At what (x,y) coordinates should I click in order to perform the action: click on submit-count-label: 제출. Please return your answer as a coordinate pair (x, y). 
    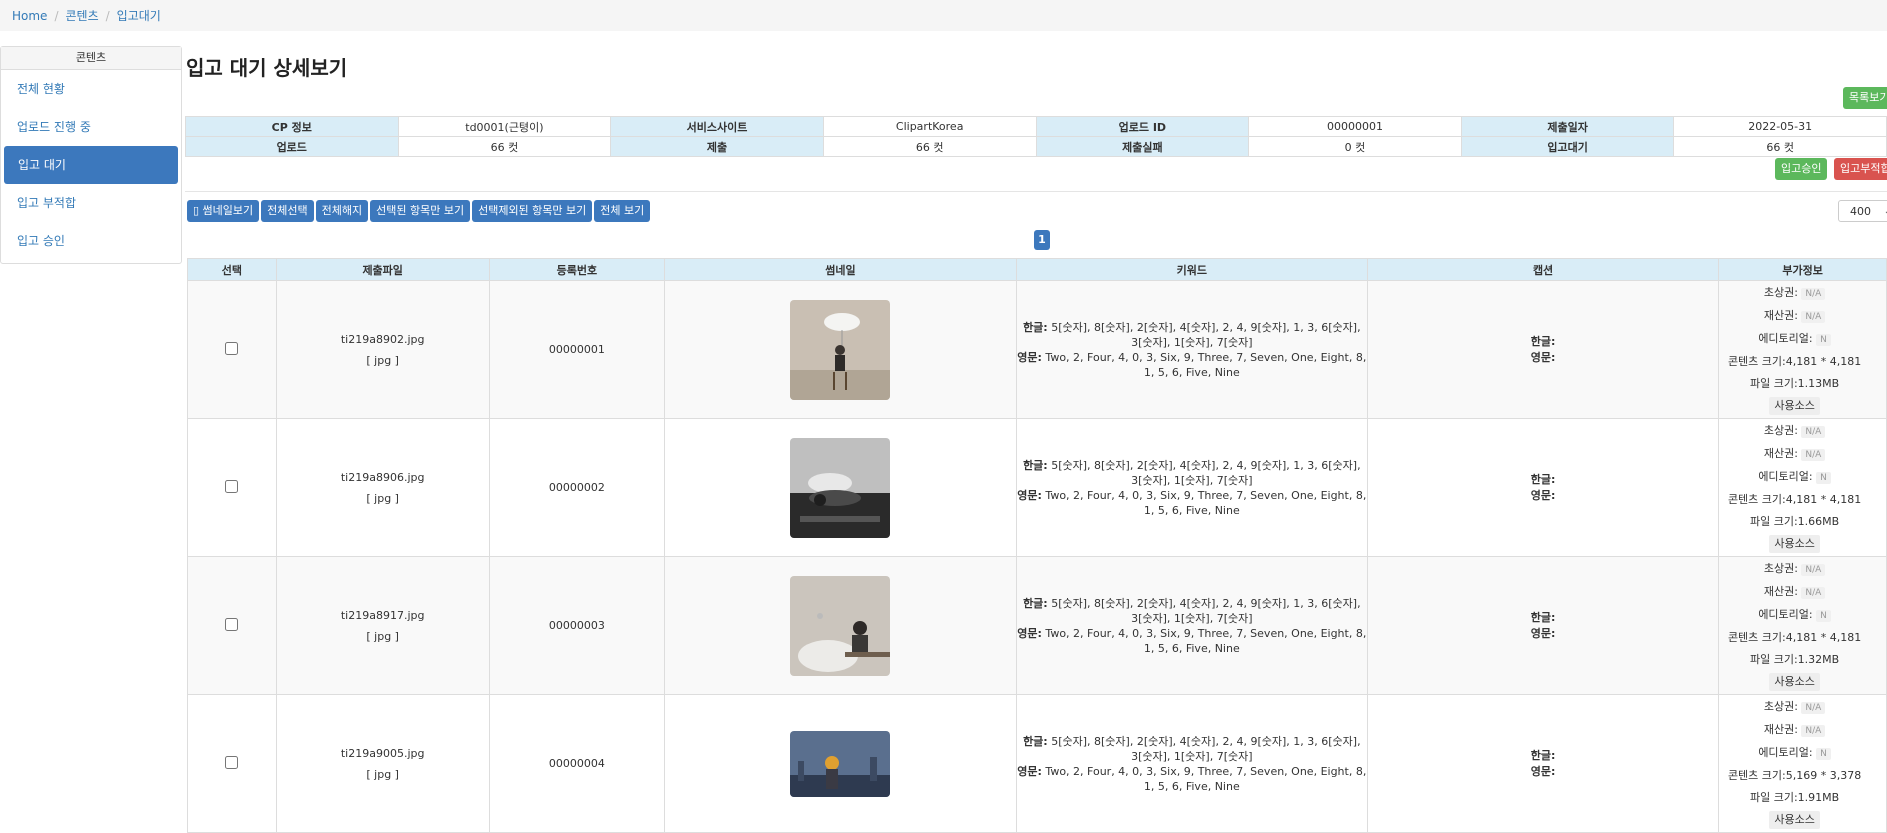
    Looking at the image, I should click on (717, 146).